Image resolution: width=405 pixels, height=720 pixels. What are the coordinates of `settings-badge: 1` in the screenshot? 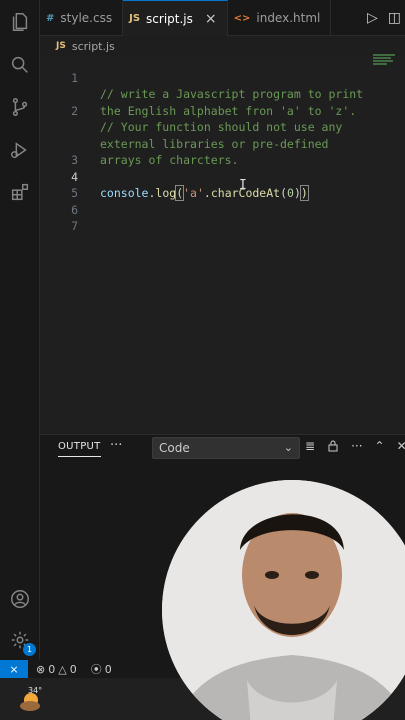 It's located at (29, 649).